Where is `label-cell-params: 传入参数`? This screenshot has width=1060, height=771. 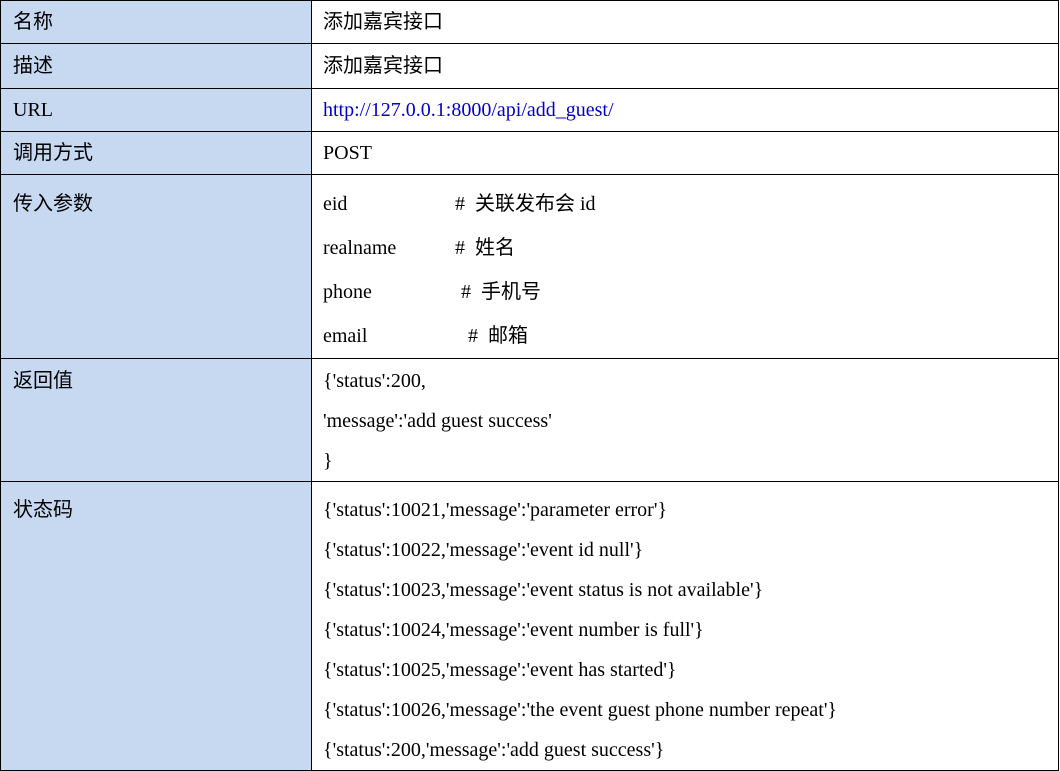
label-cell-params: 传入参数 is located at coordinates (156, 266).